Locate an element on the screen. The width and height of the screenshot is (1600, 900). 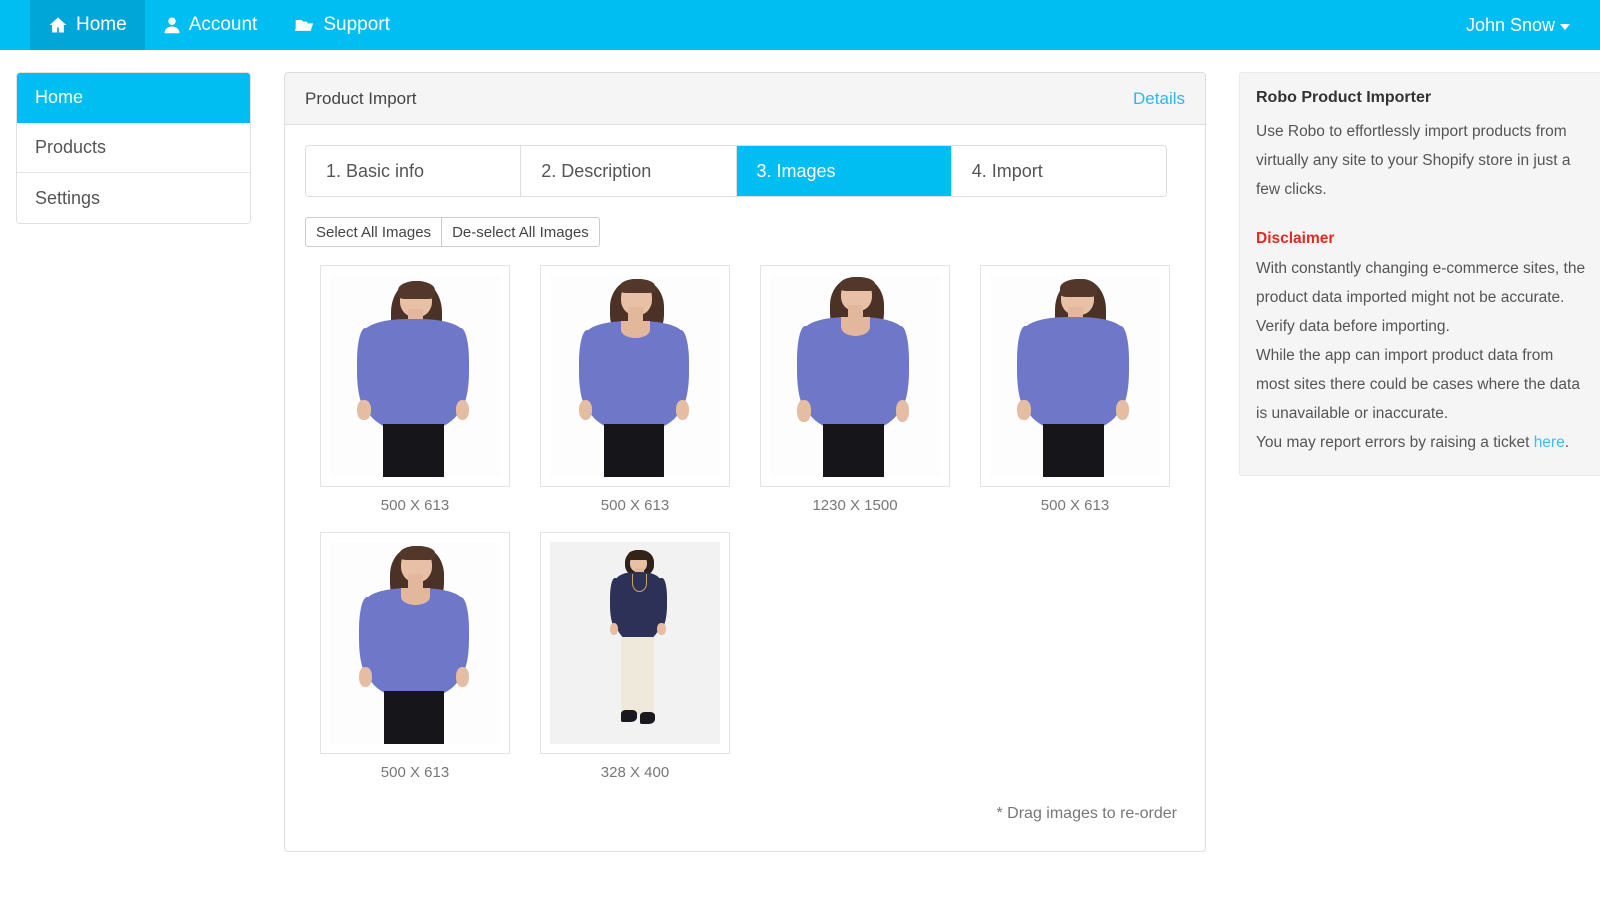
nav-item-account: Account is located at coordinates (210, 25).